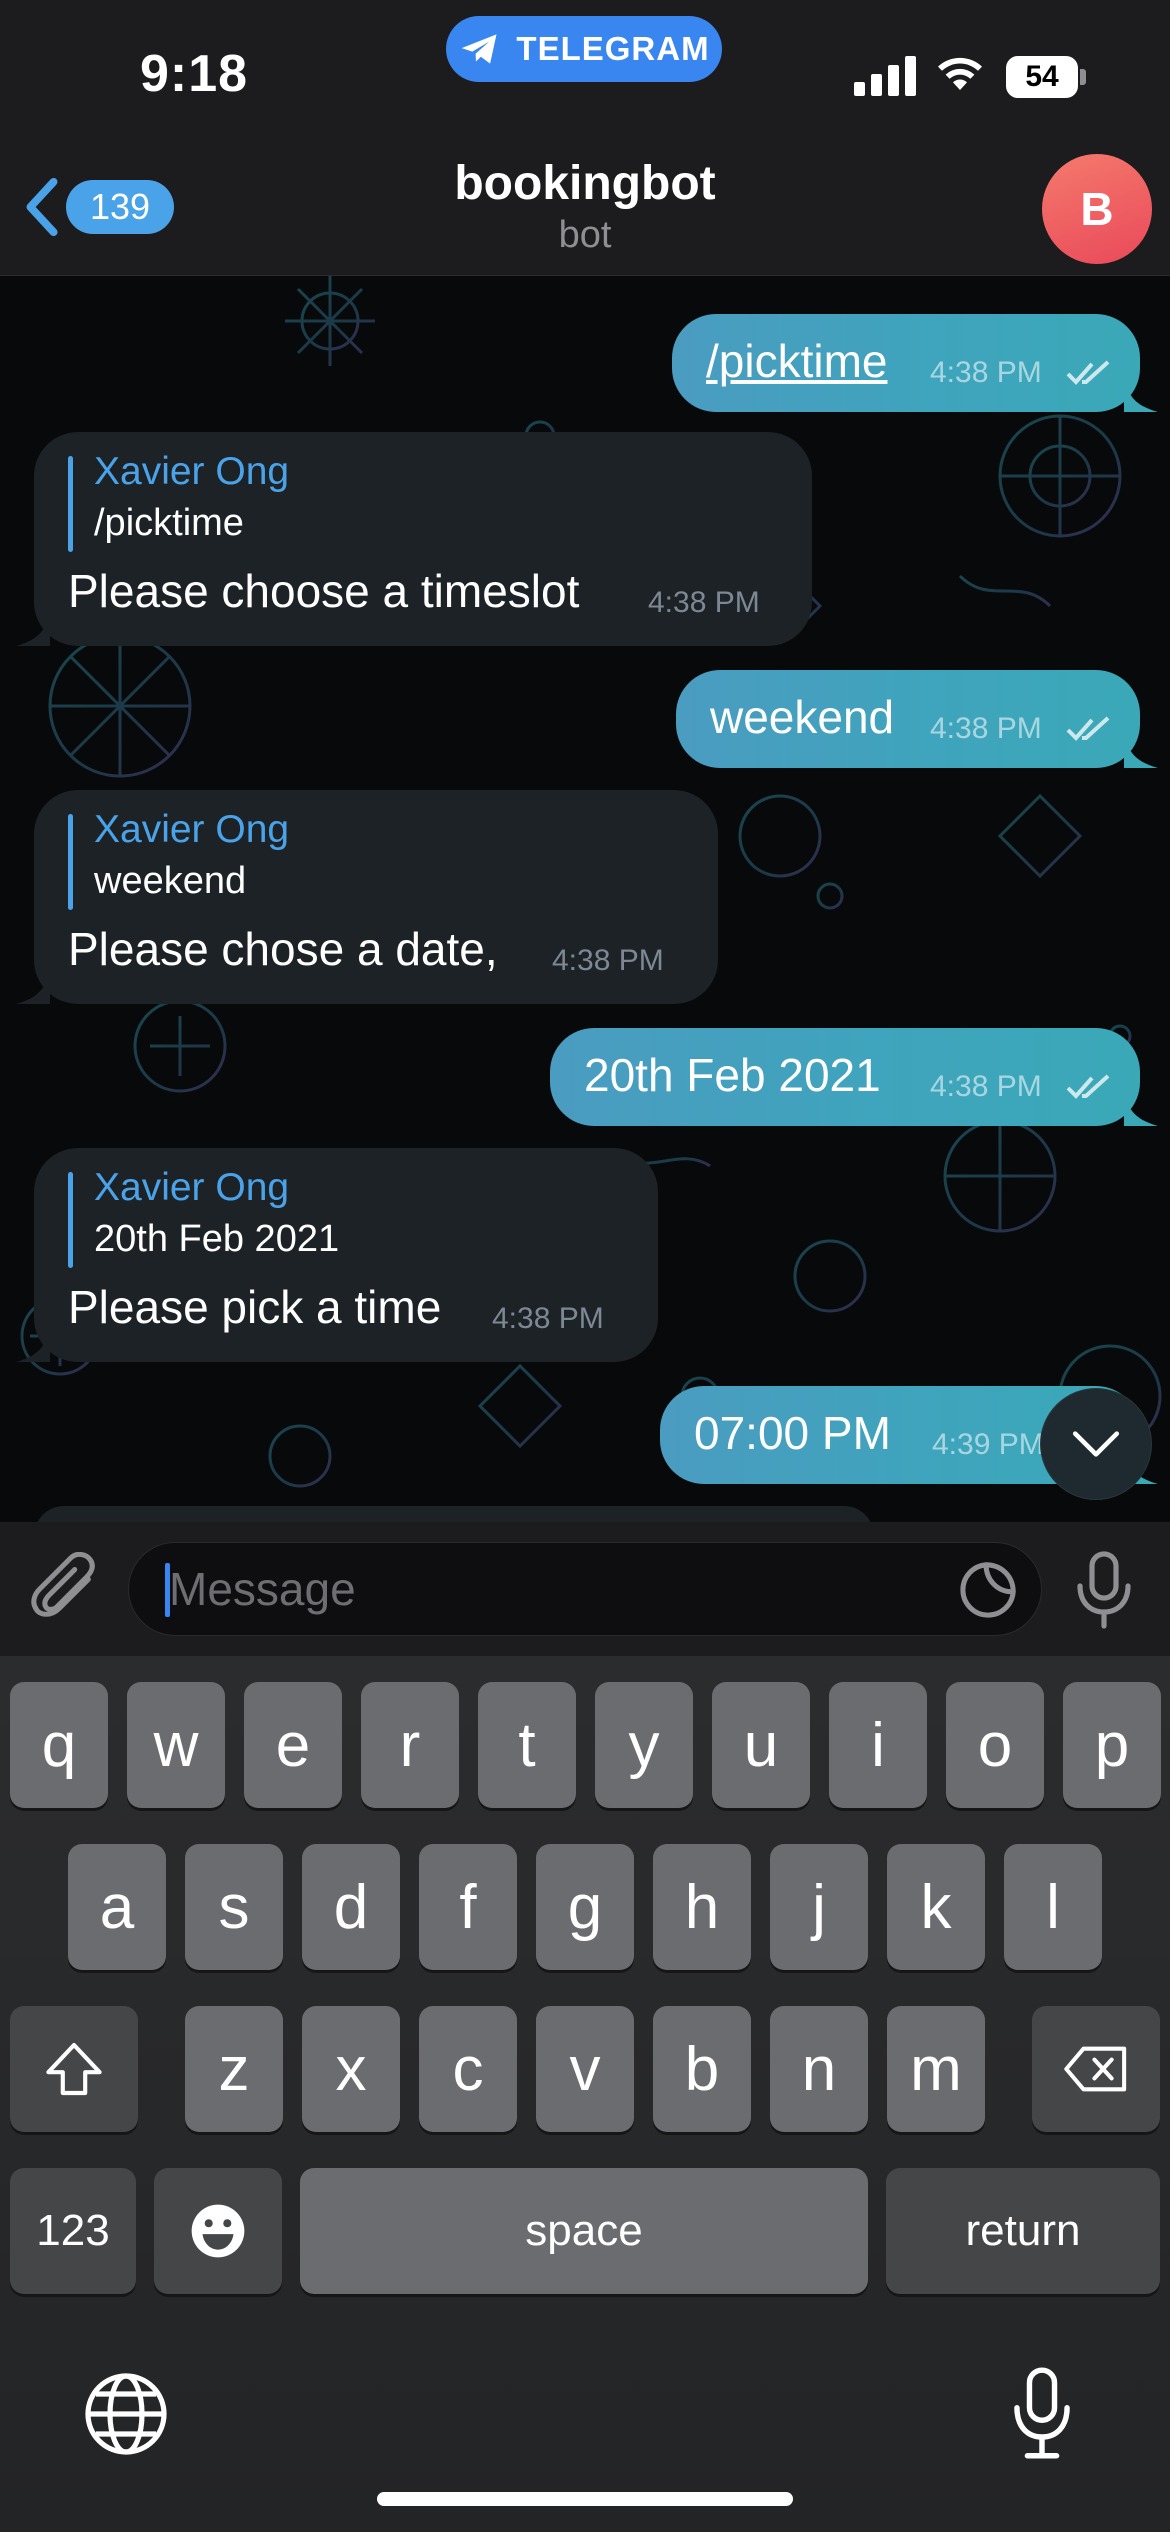 This screenshot has width=1170, height=2532. I want to click on return-key-label: return, so click(1023, 2230).